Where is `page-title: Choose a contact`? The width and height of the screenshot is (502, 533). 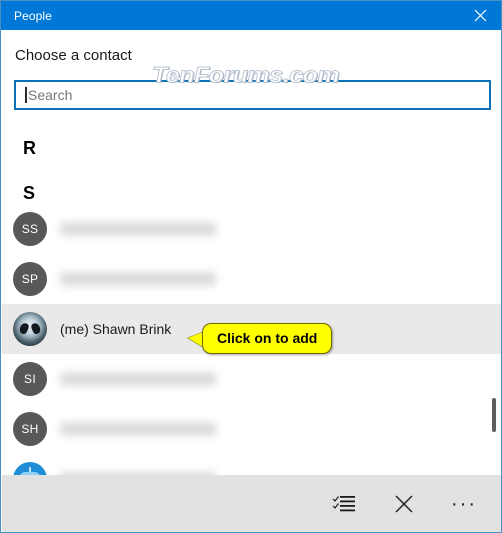 page-title: Choose a contact is located at coordinates (73, 55).